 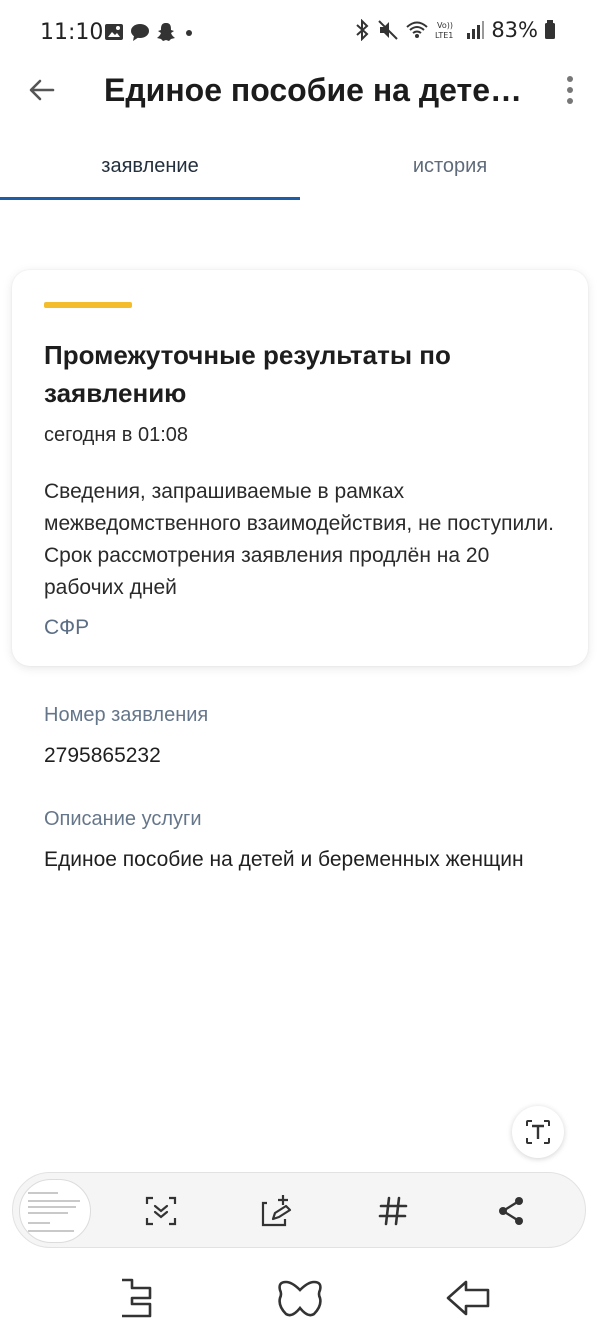 I want to click on edit-button, so click(x=277, y=1211).